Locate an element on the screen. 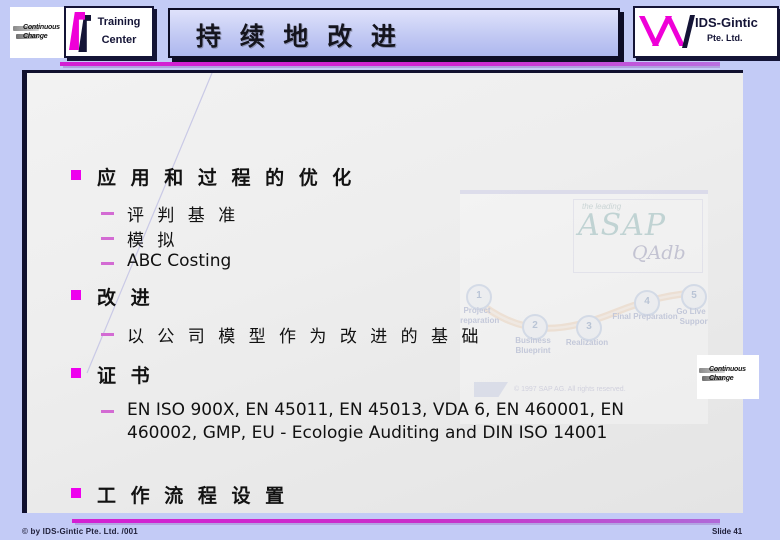  training-center-label: Training Center is located at coordinates (119, 31).